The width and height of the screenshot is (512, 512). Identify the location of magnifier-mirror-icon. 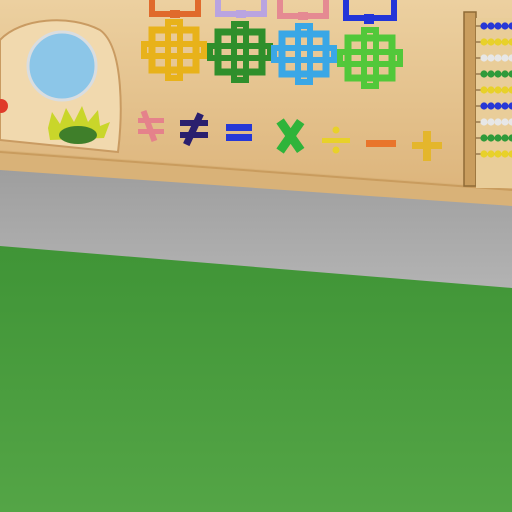
(62, 66).